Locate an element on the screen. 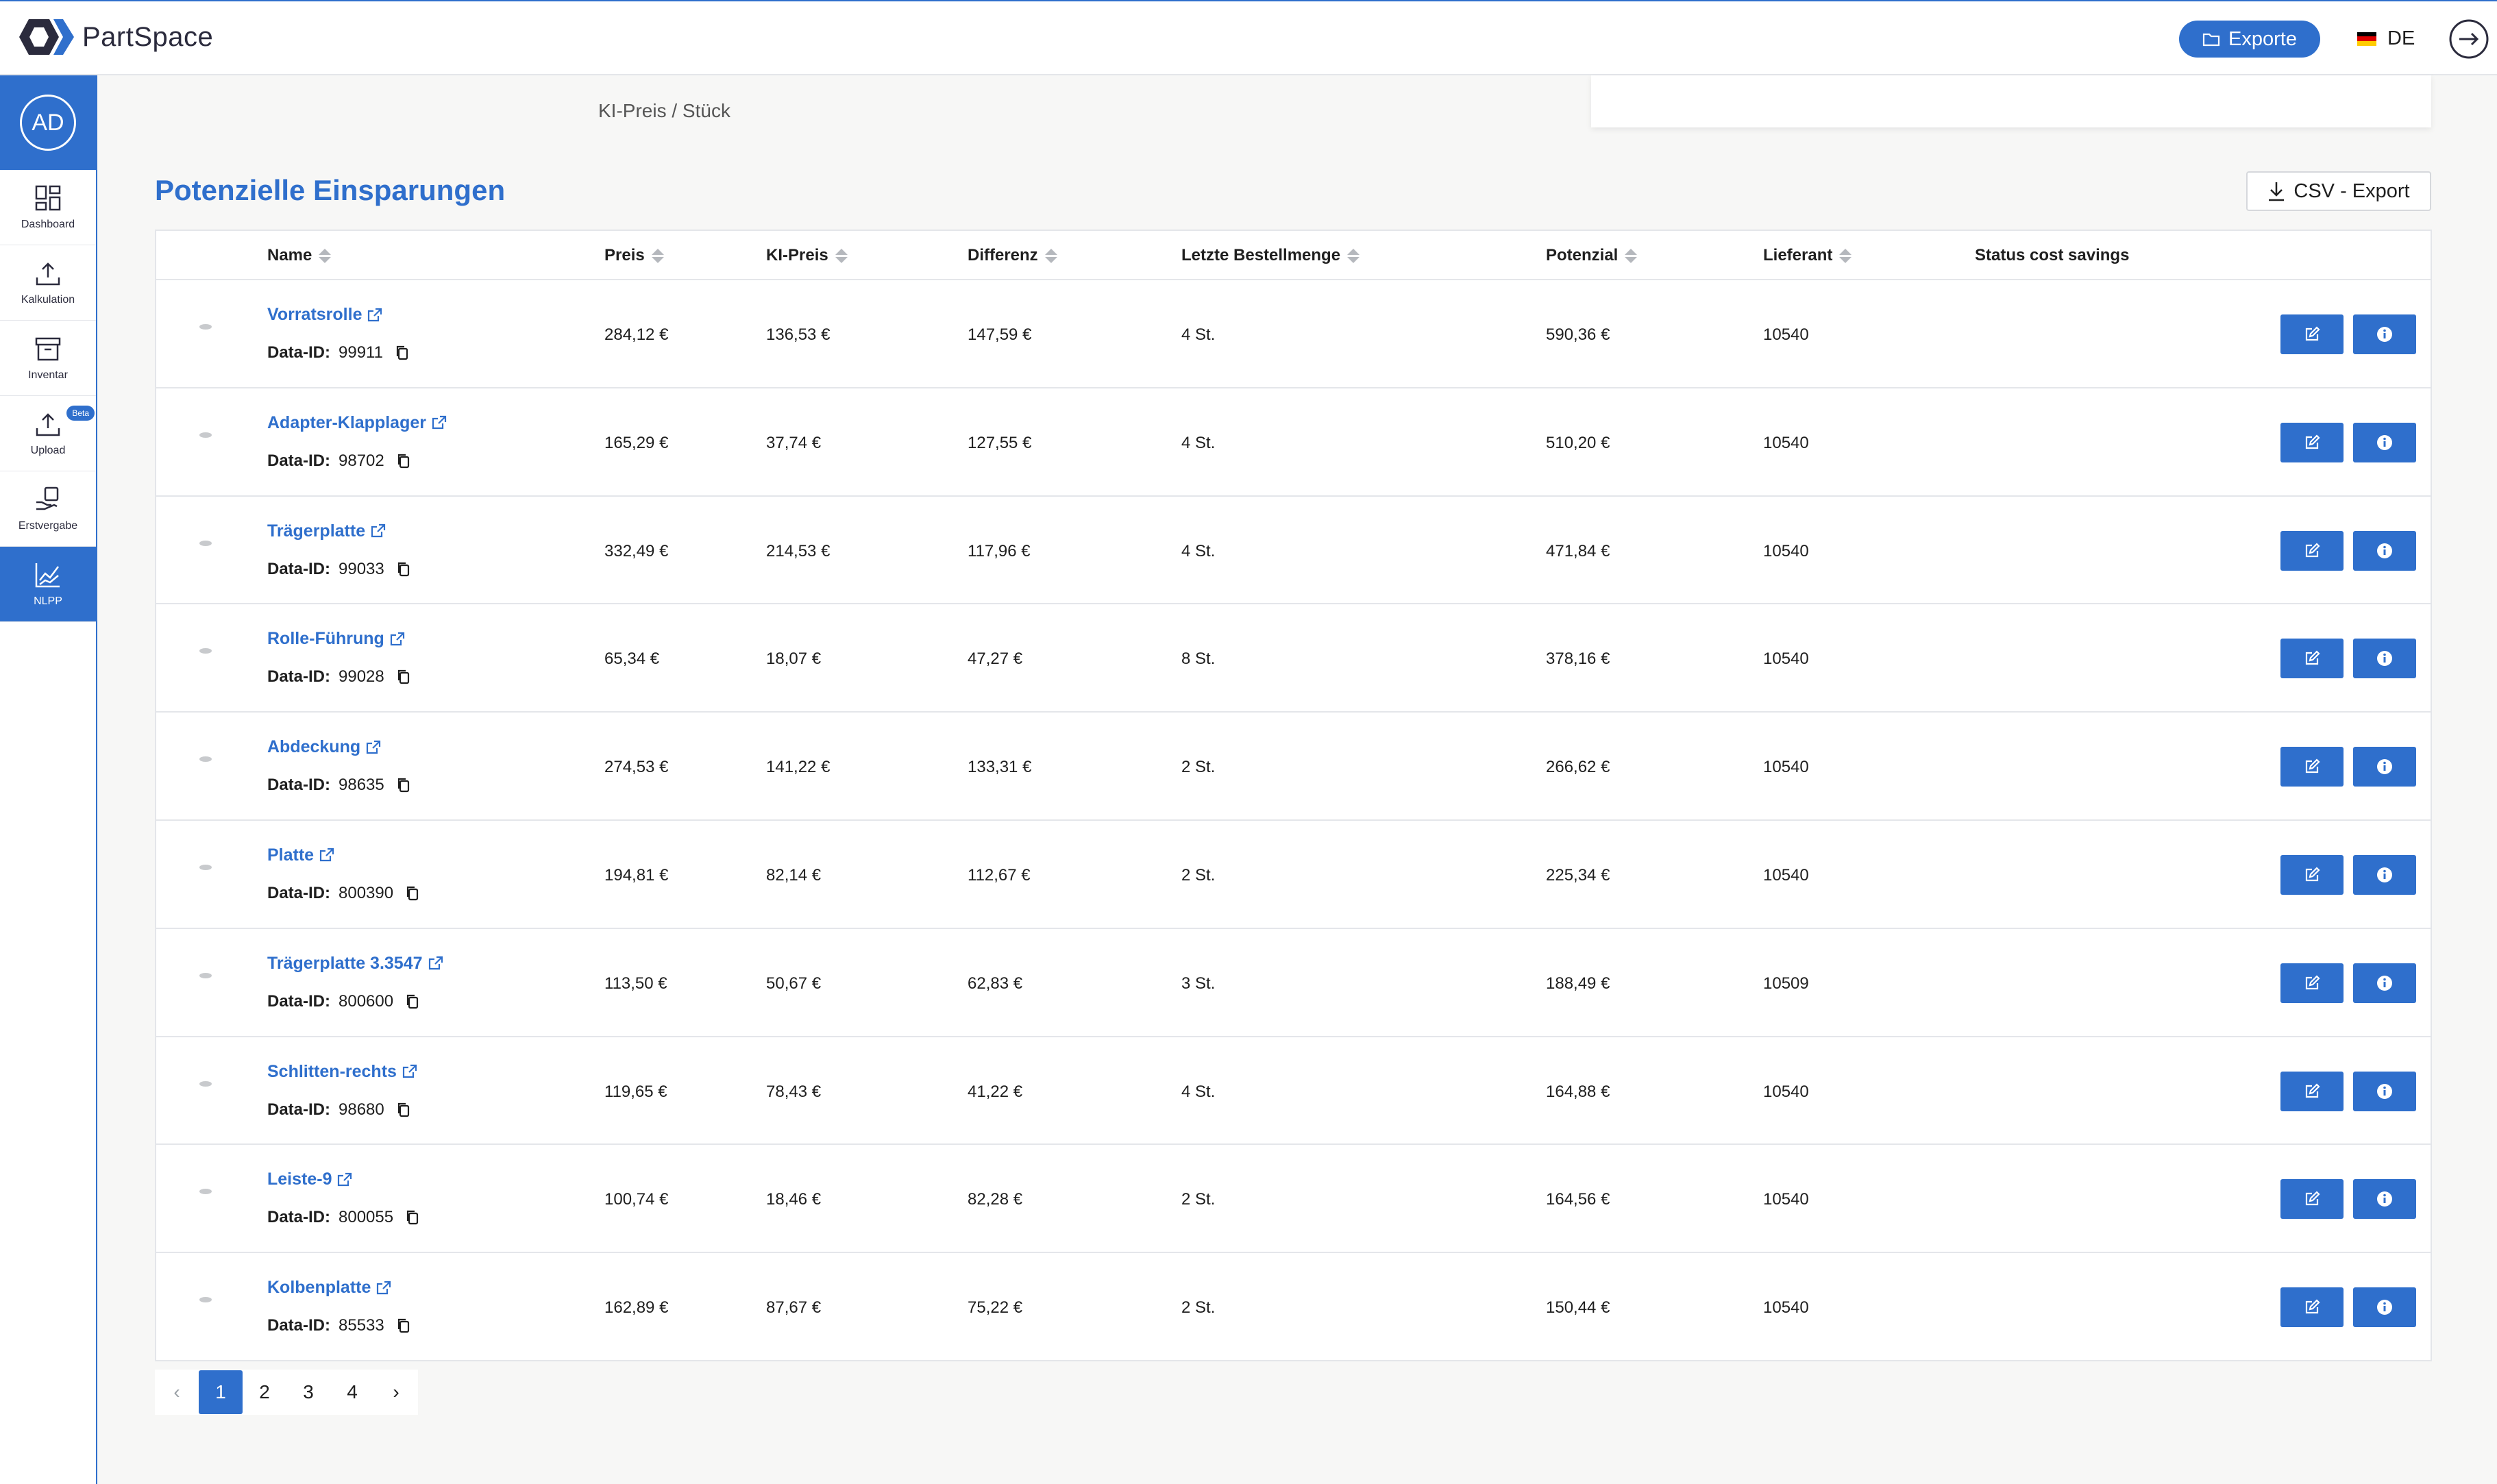 This screenshot has width=2497, height=1484. cell-preis: 162,89 € is located at coordinates (636, 1308).